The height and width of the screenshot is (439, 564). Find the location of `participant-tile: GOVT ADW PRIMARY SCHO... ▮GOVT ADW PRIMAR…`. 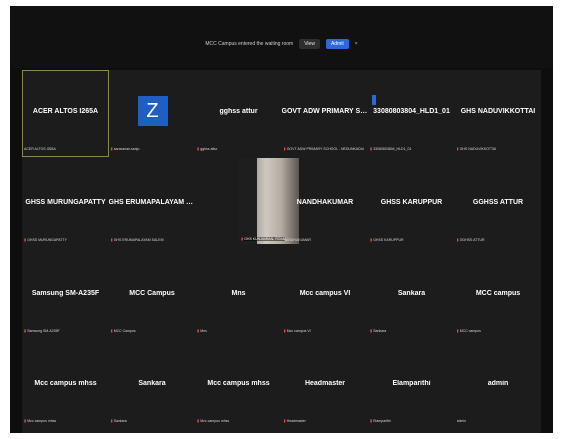

participant-tile: GOVT ADW PRIMARY SCHO... ▮GOVT ADW PRIMAR… is located at coordinates (325, 113).